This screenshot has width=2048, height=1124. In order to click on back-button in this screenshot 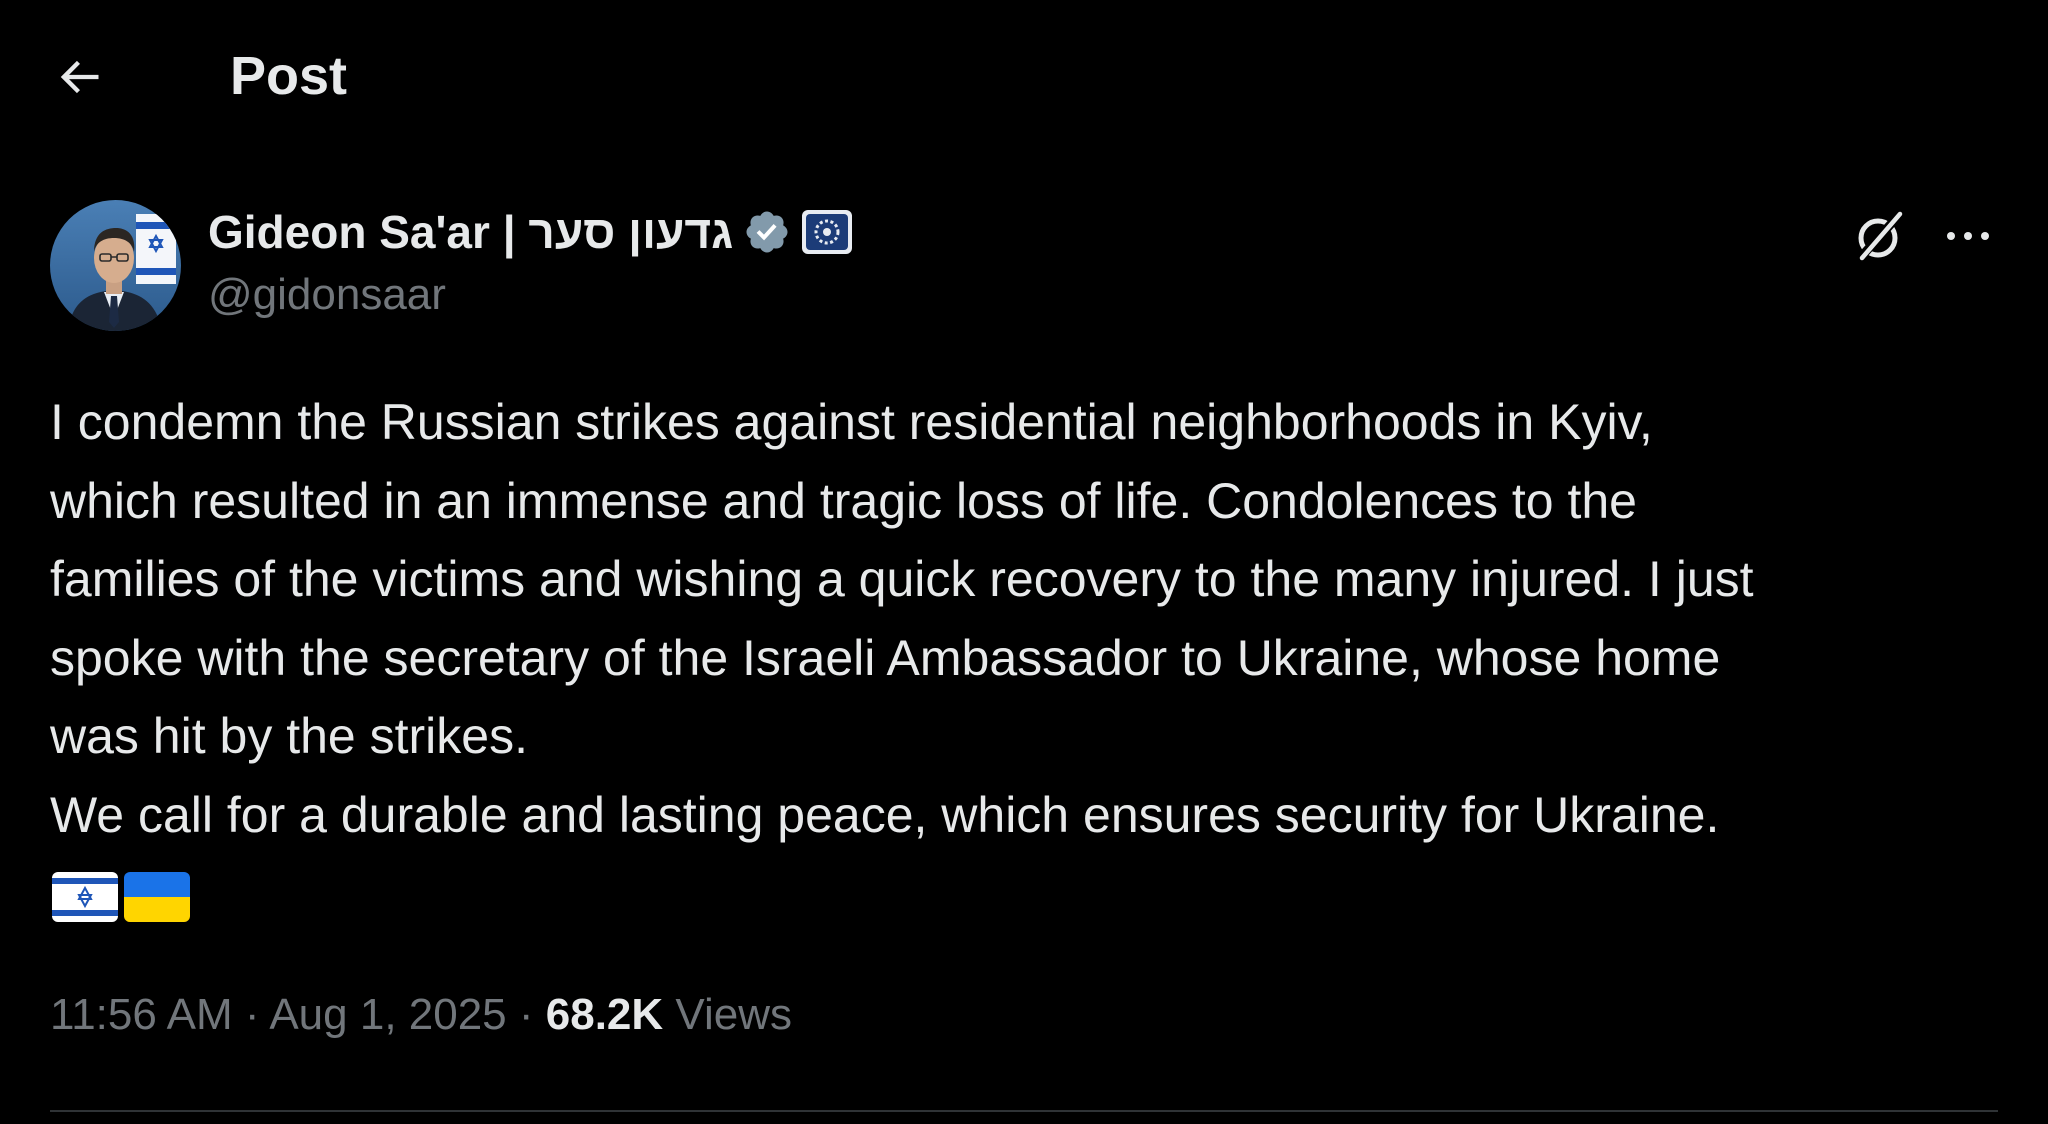, I will do `click(79, 77)`.